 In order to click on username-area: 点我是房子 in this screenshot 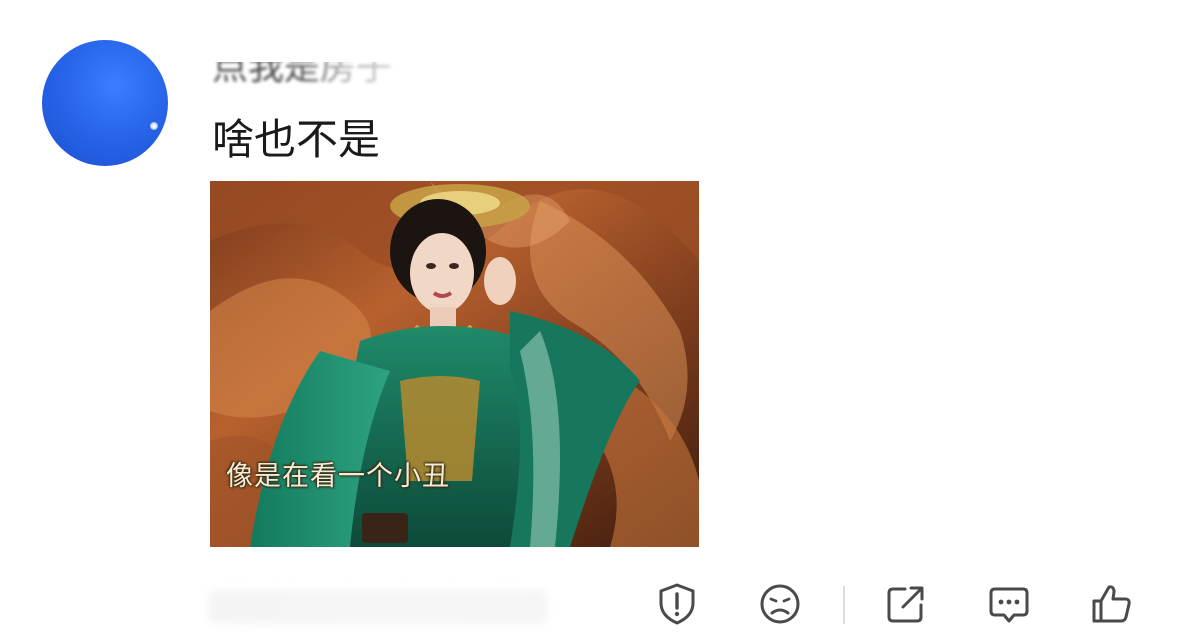, I will do `click(317, 68)`.